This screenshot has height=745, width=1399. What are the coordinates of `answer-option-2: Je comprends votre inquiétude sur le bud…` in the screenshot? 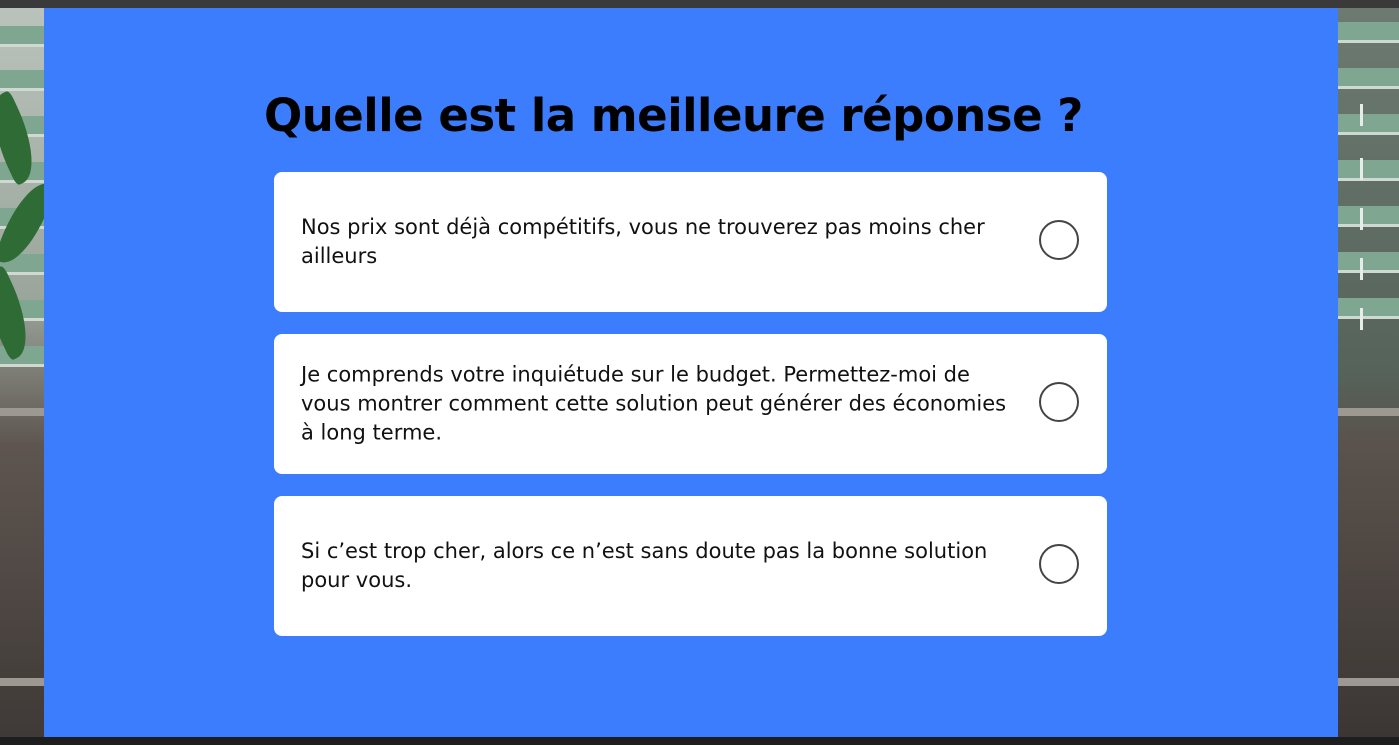 It's located at (690, 404).